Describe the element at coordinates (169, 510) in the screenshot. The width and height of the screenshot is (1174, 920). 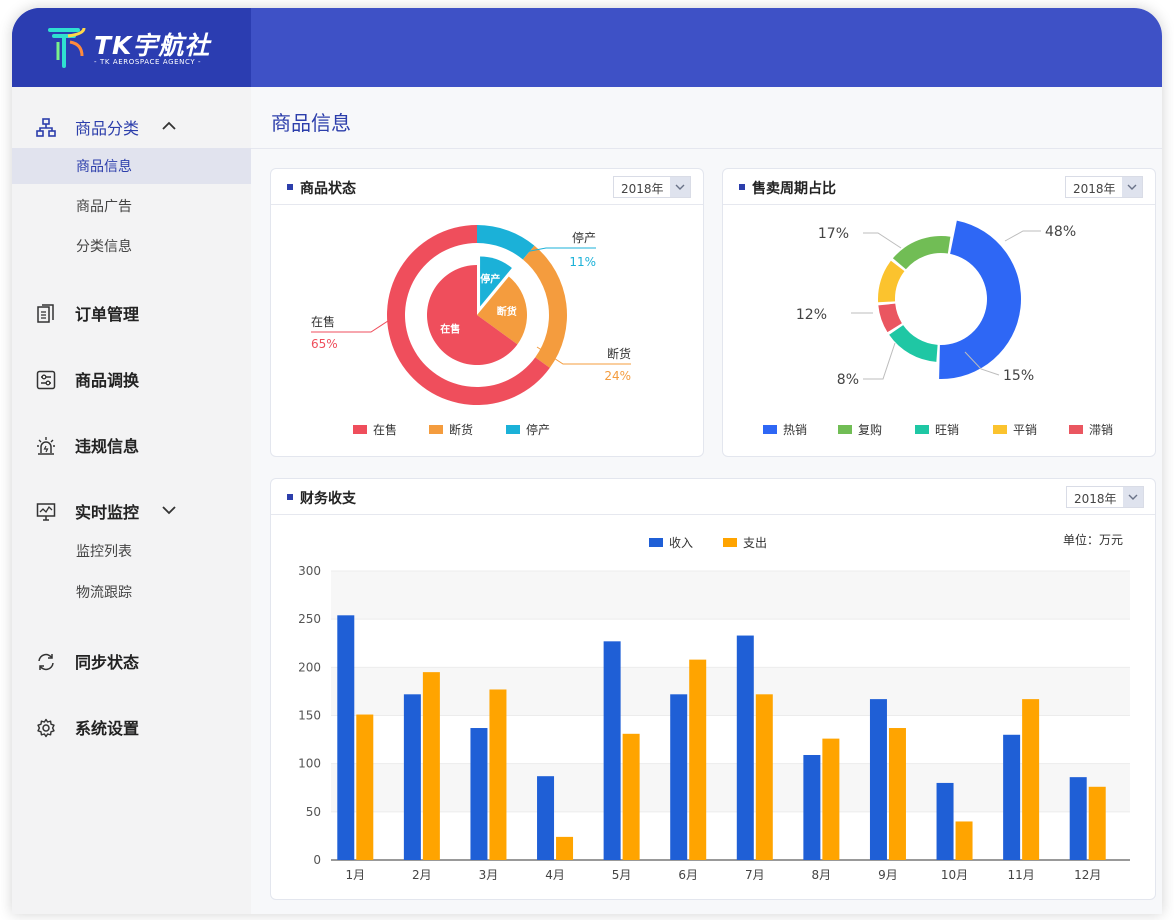
I see `chevron-down-icon` at that location.